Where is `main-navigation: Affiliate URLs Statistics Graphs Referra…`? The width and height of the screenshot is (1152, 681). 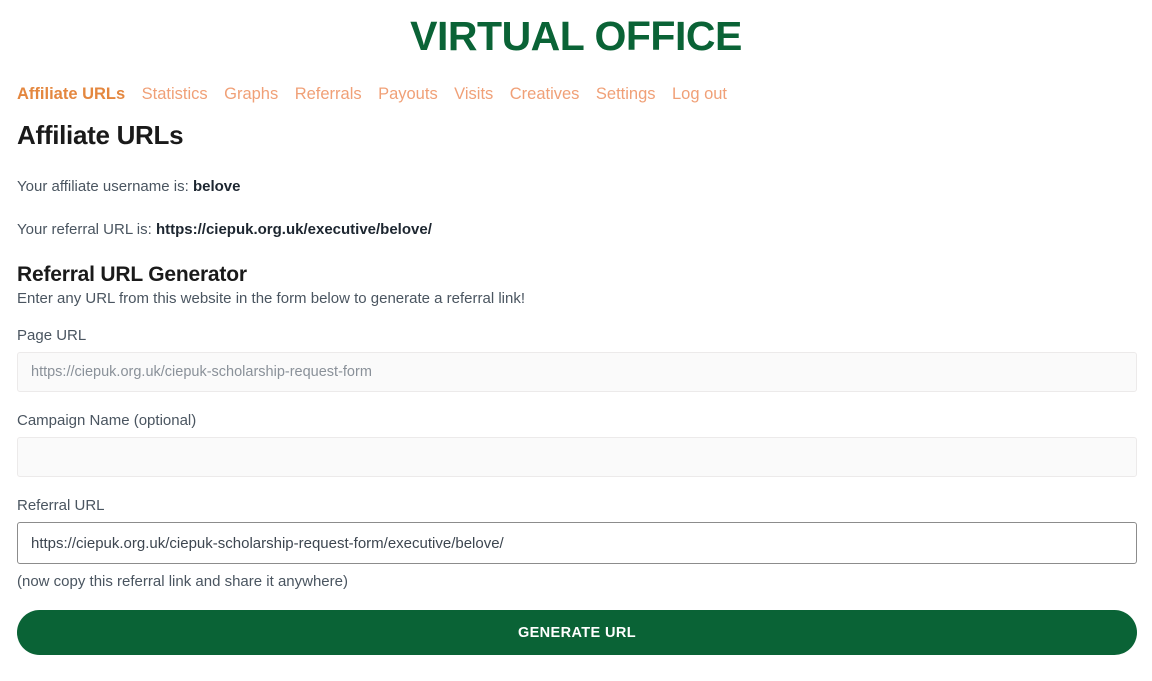
main-navigation: Affiliate URLs Statistics Graphs Referra… is located at coordinates (576, 94).